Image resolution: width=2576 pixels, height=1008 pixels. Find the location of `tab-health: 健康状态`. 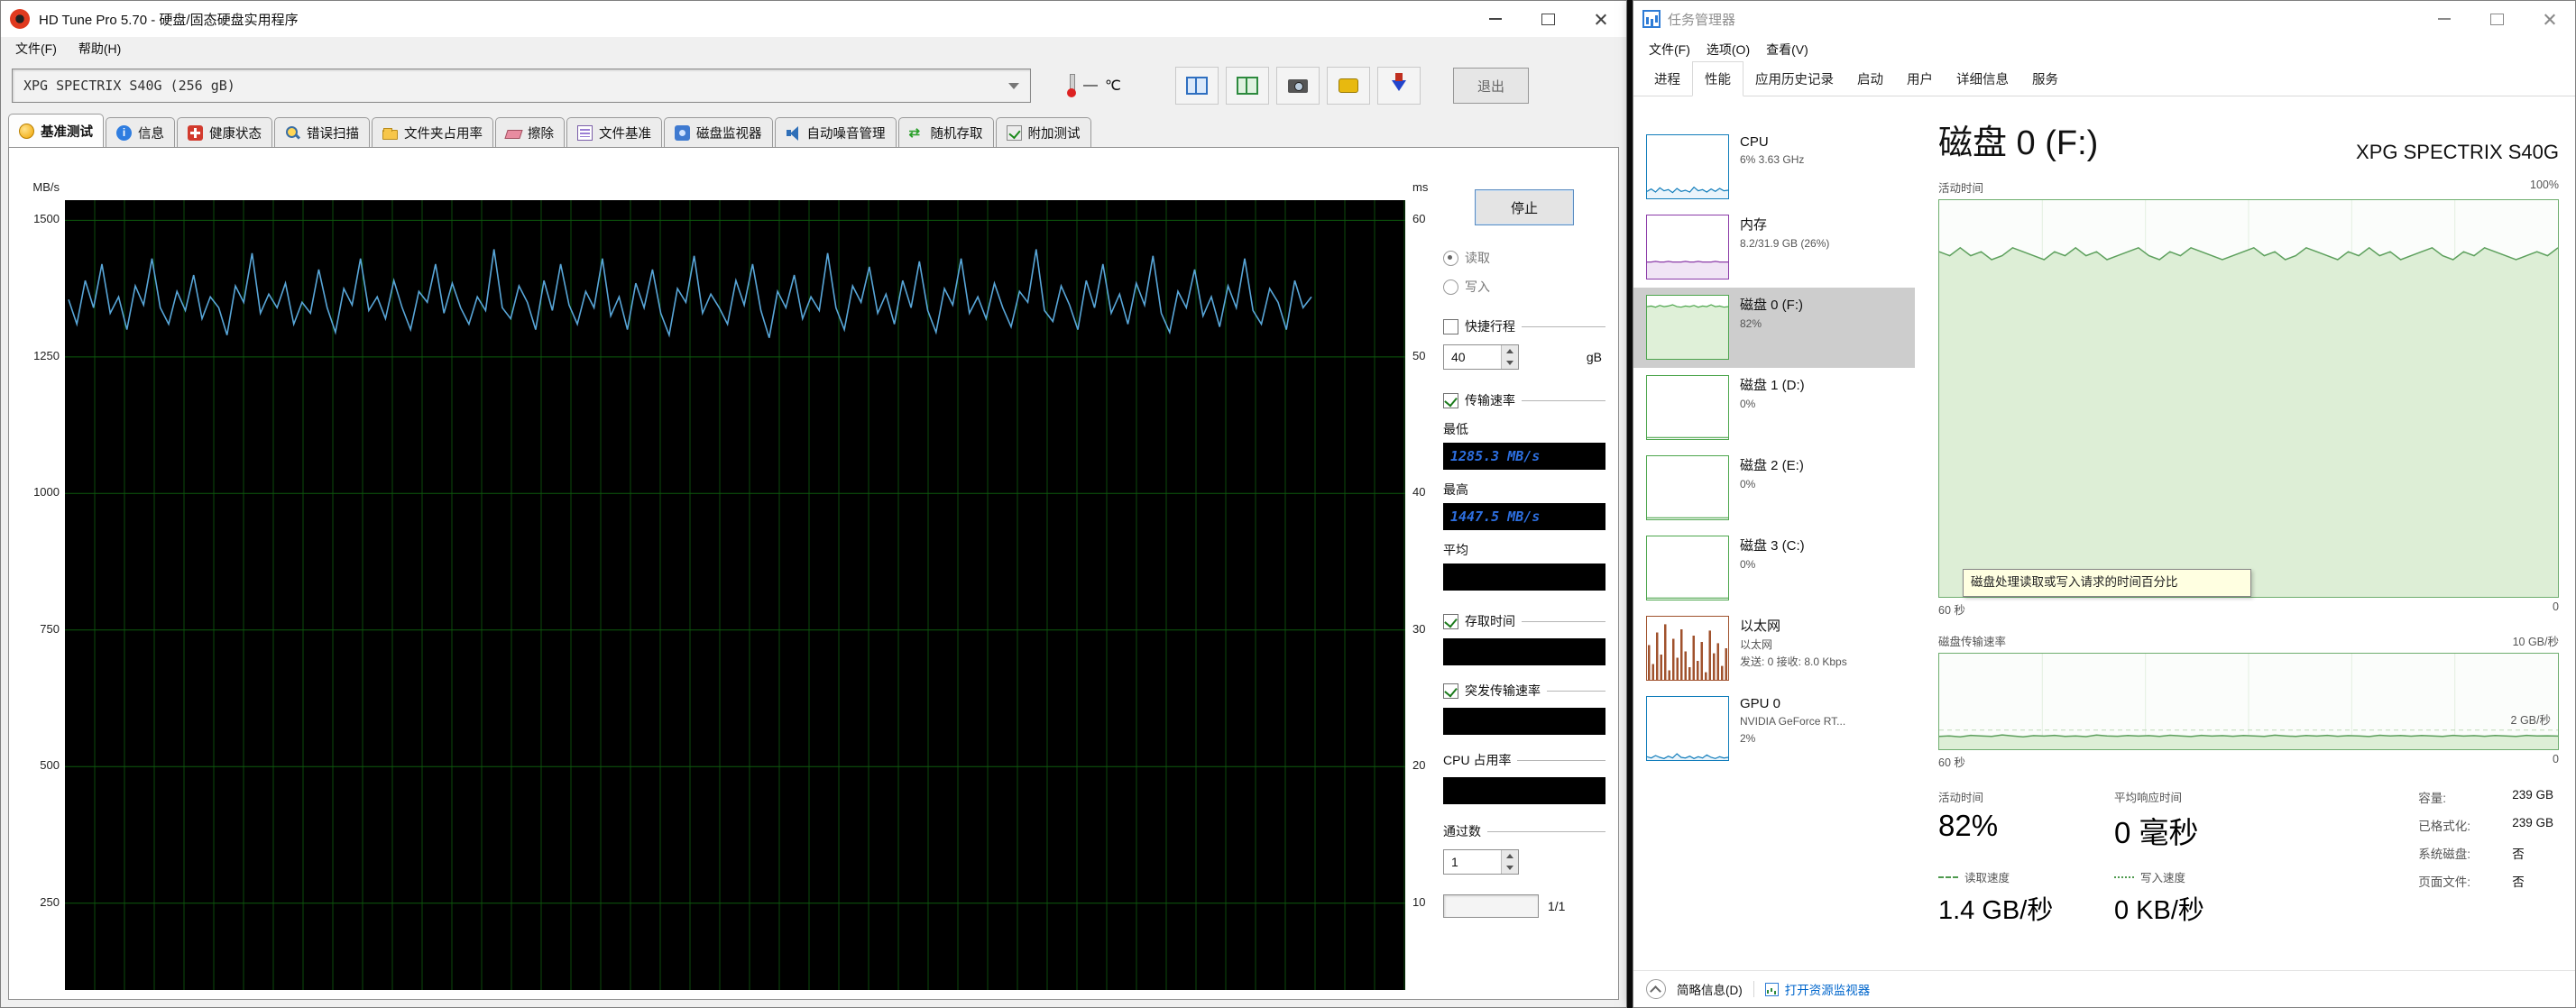

tab-health: 健康状态 is located at coordinates (225, 132).